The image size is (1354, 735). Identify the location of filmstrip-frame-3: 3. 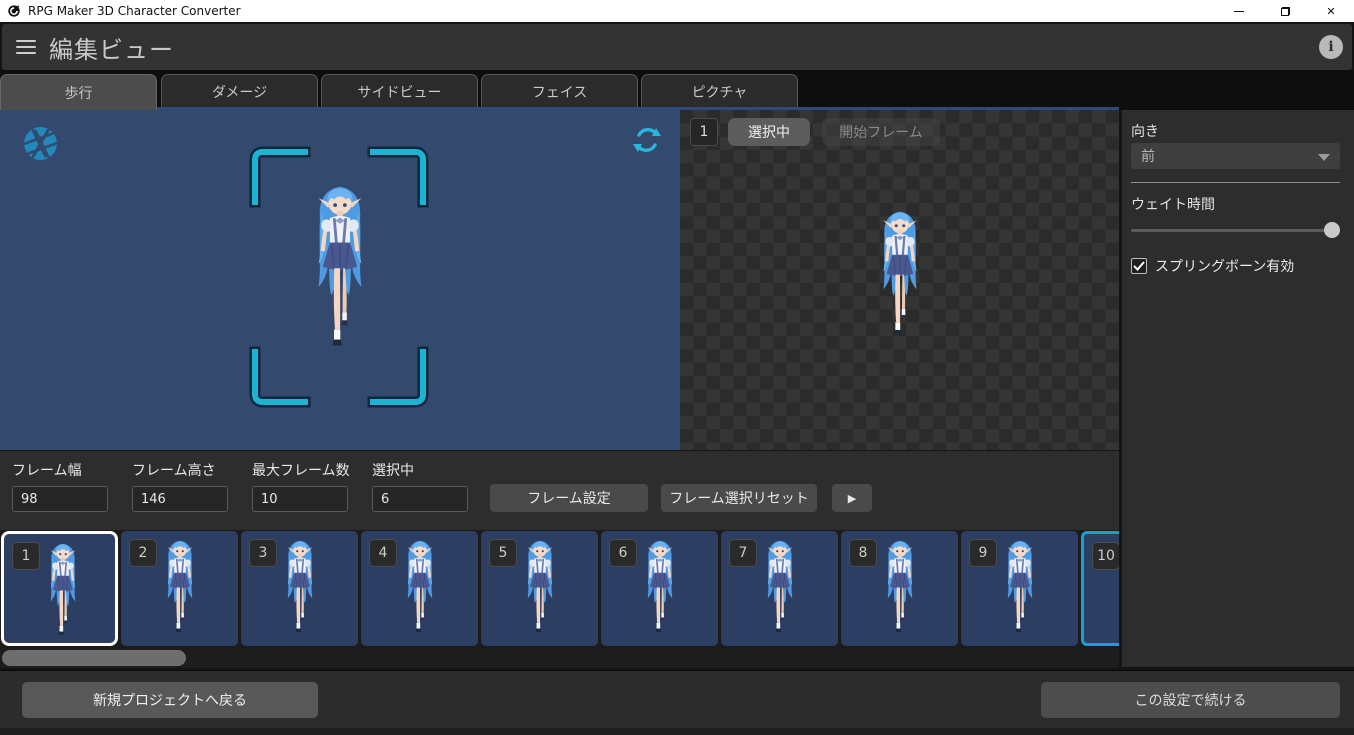
(299, 588).